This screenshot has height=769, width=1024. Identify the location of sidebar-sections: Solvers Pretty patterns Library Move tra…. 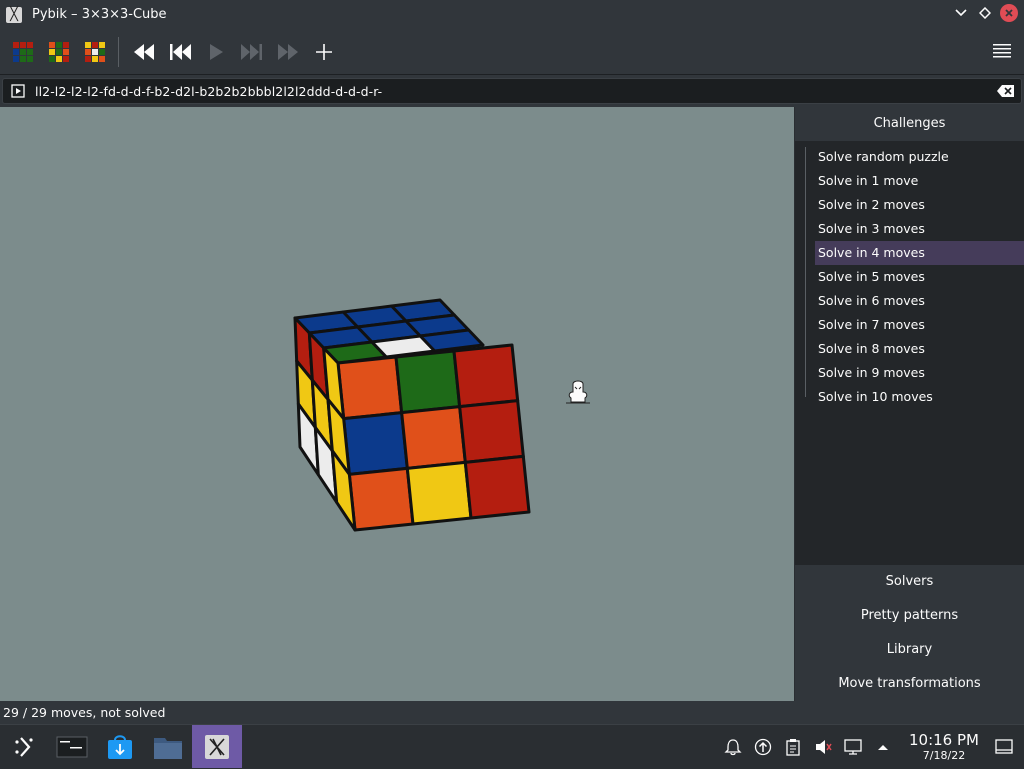
(909, 633).